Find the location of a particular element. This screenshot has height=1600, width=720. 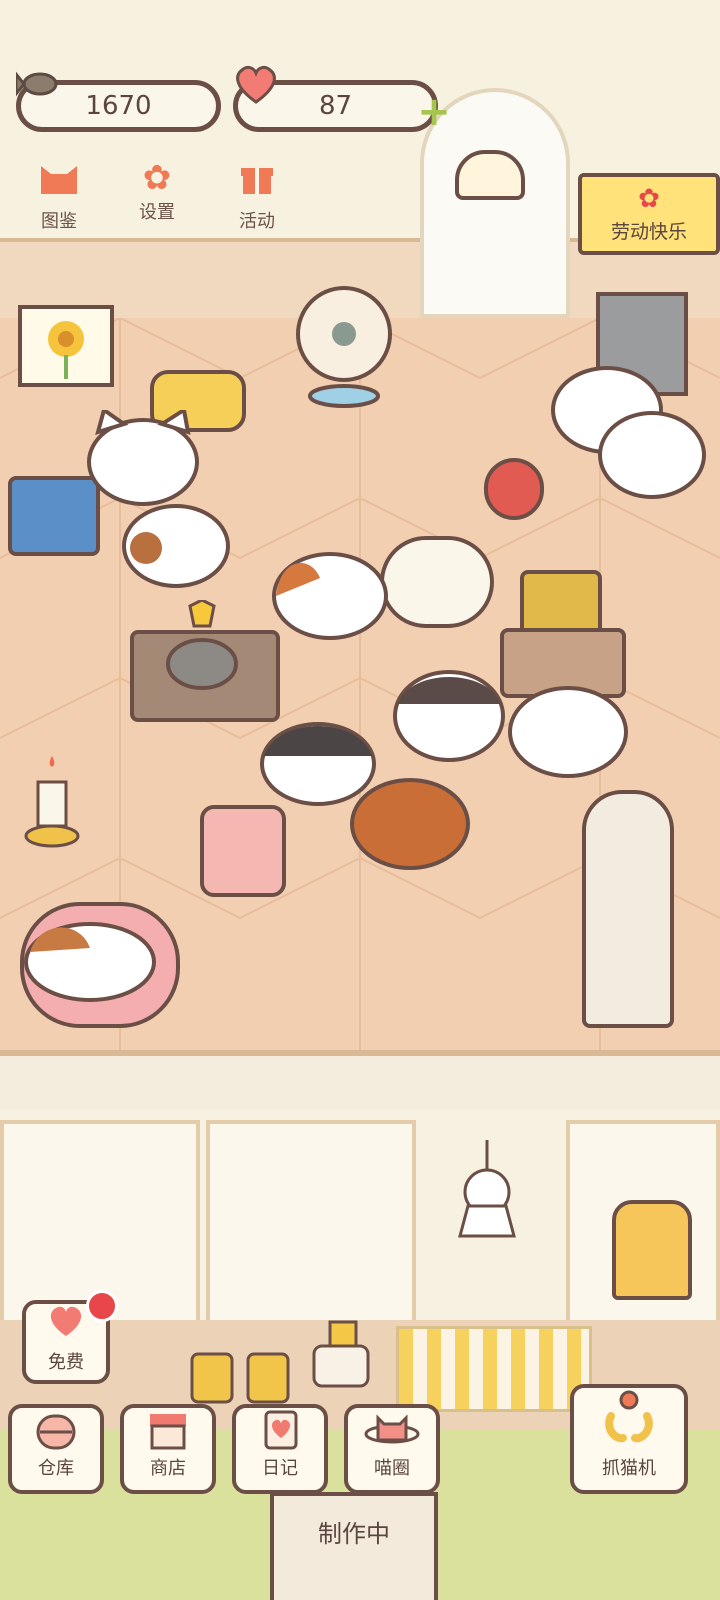

brown-patch-cat is located at coordinates (176, 557).